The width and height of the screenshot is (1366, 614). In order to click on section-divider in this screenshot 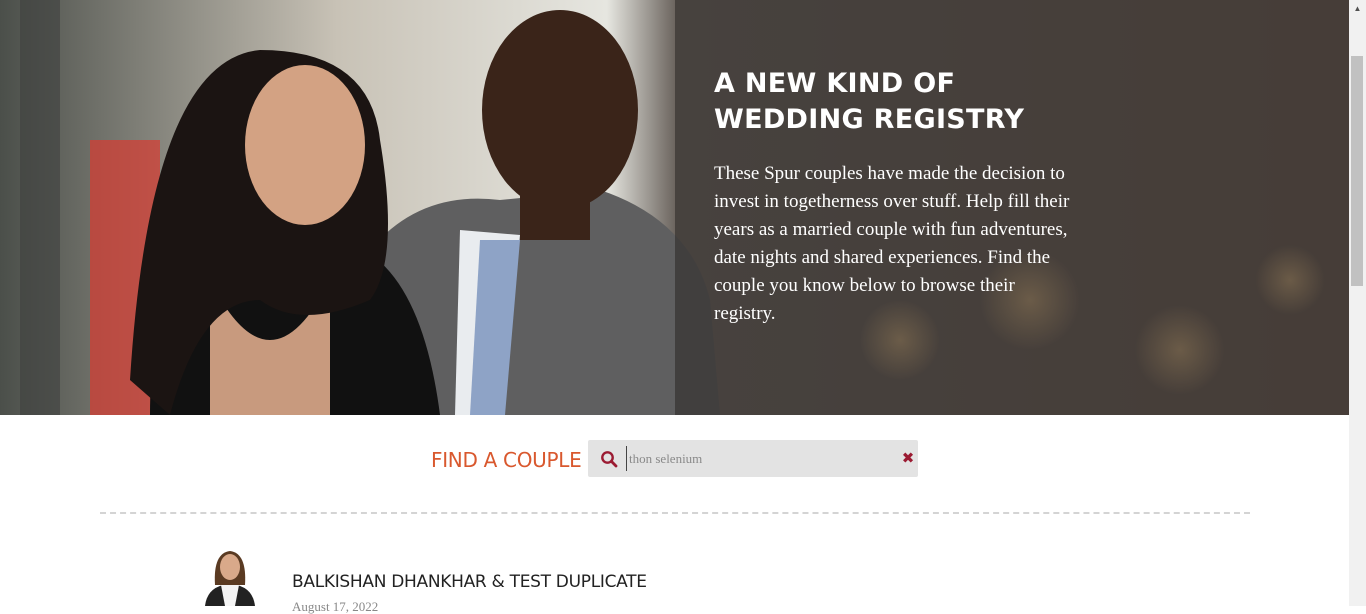, I will do `click(675, 513)`.